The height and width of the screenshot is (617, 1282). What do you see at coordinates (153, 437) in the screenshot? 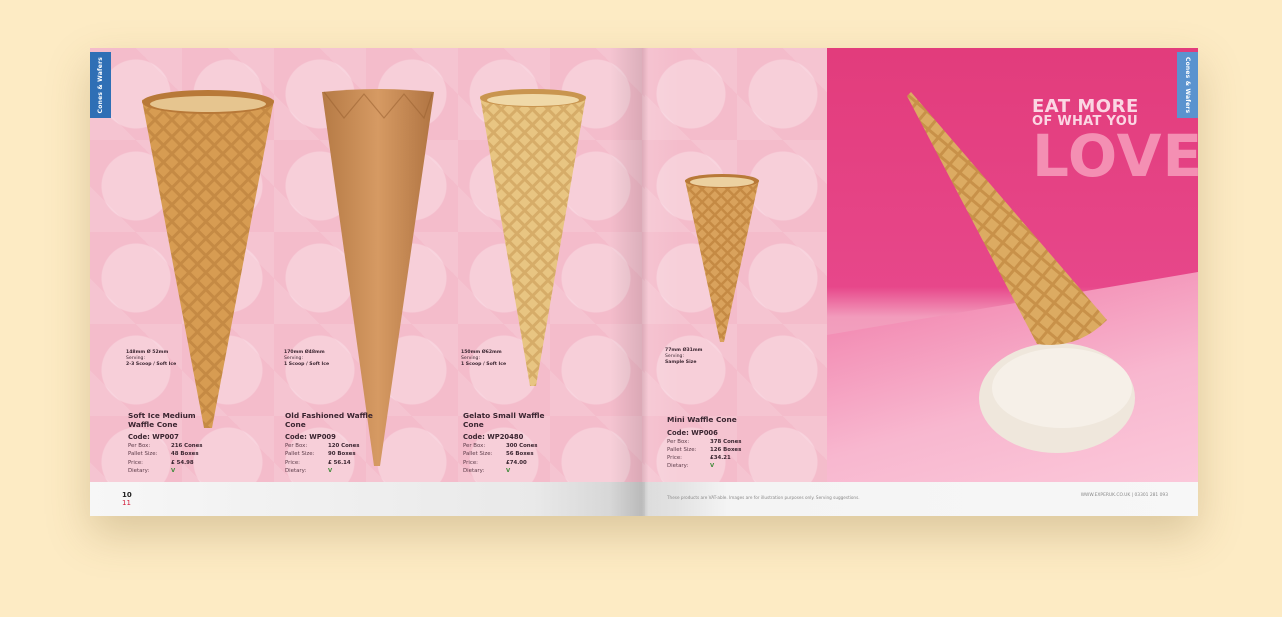
I see `product-code: Code: WP007` at bounding box center [153, 437].